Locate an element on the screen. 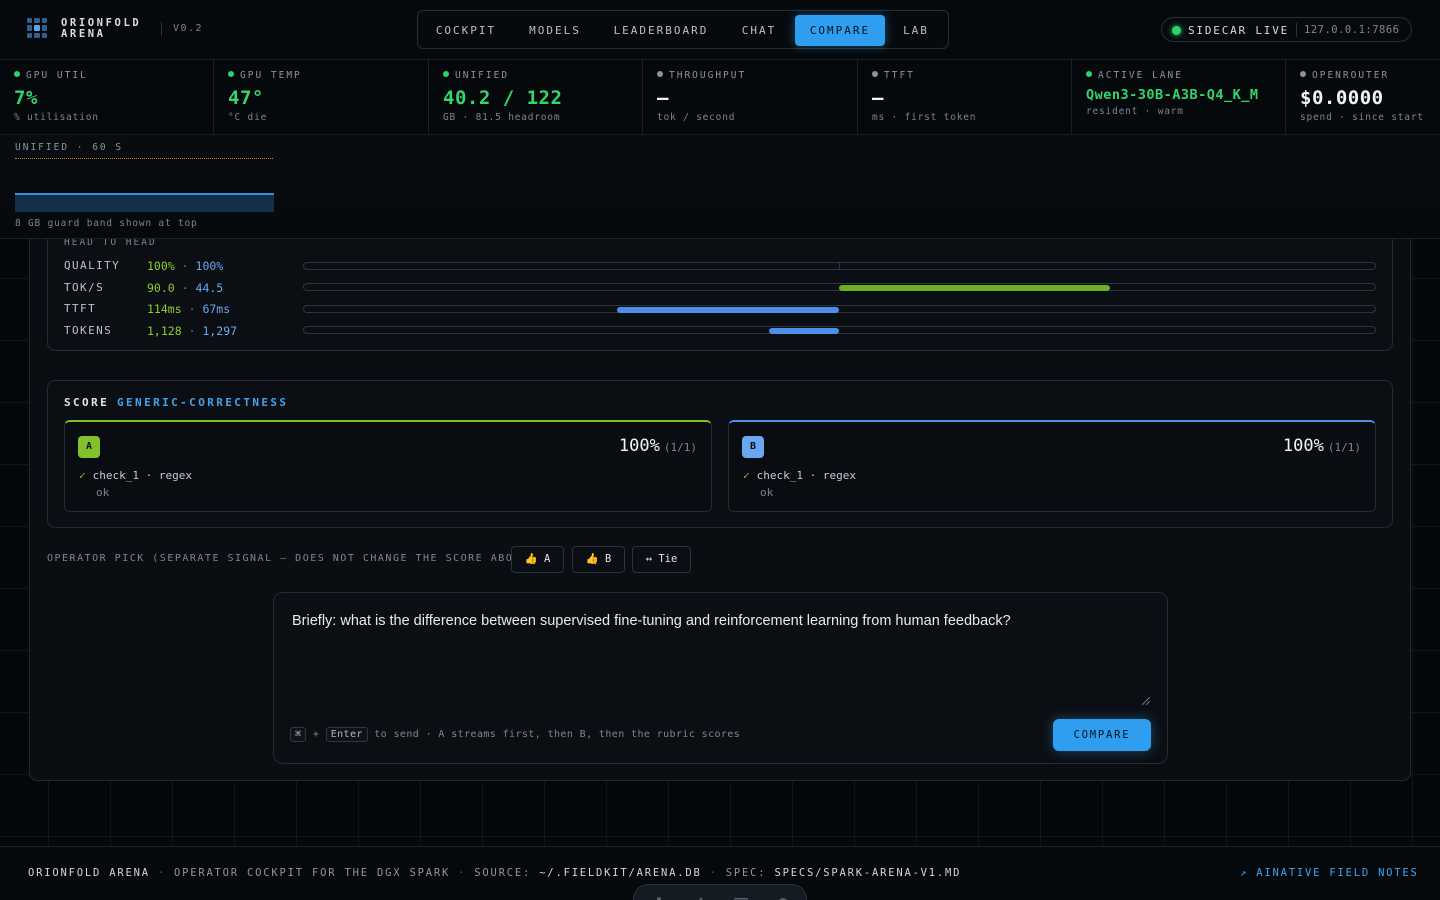  tab-compare: COMPARE is located at coordinates (840, 30).